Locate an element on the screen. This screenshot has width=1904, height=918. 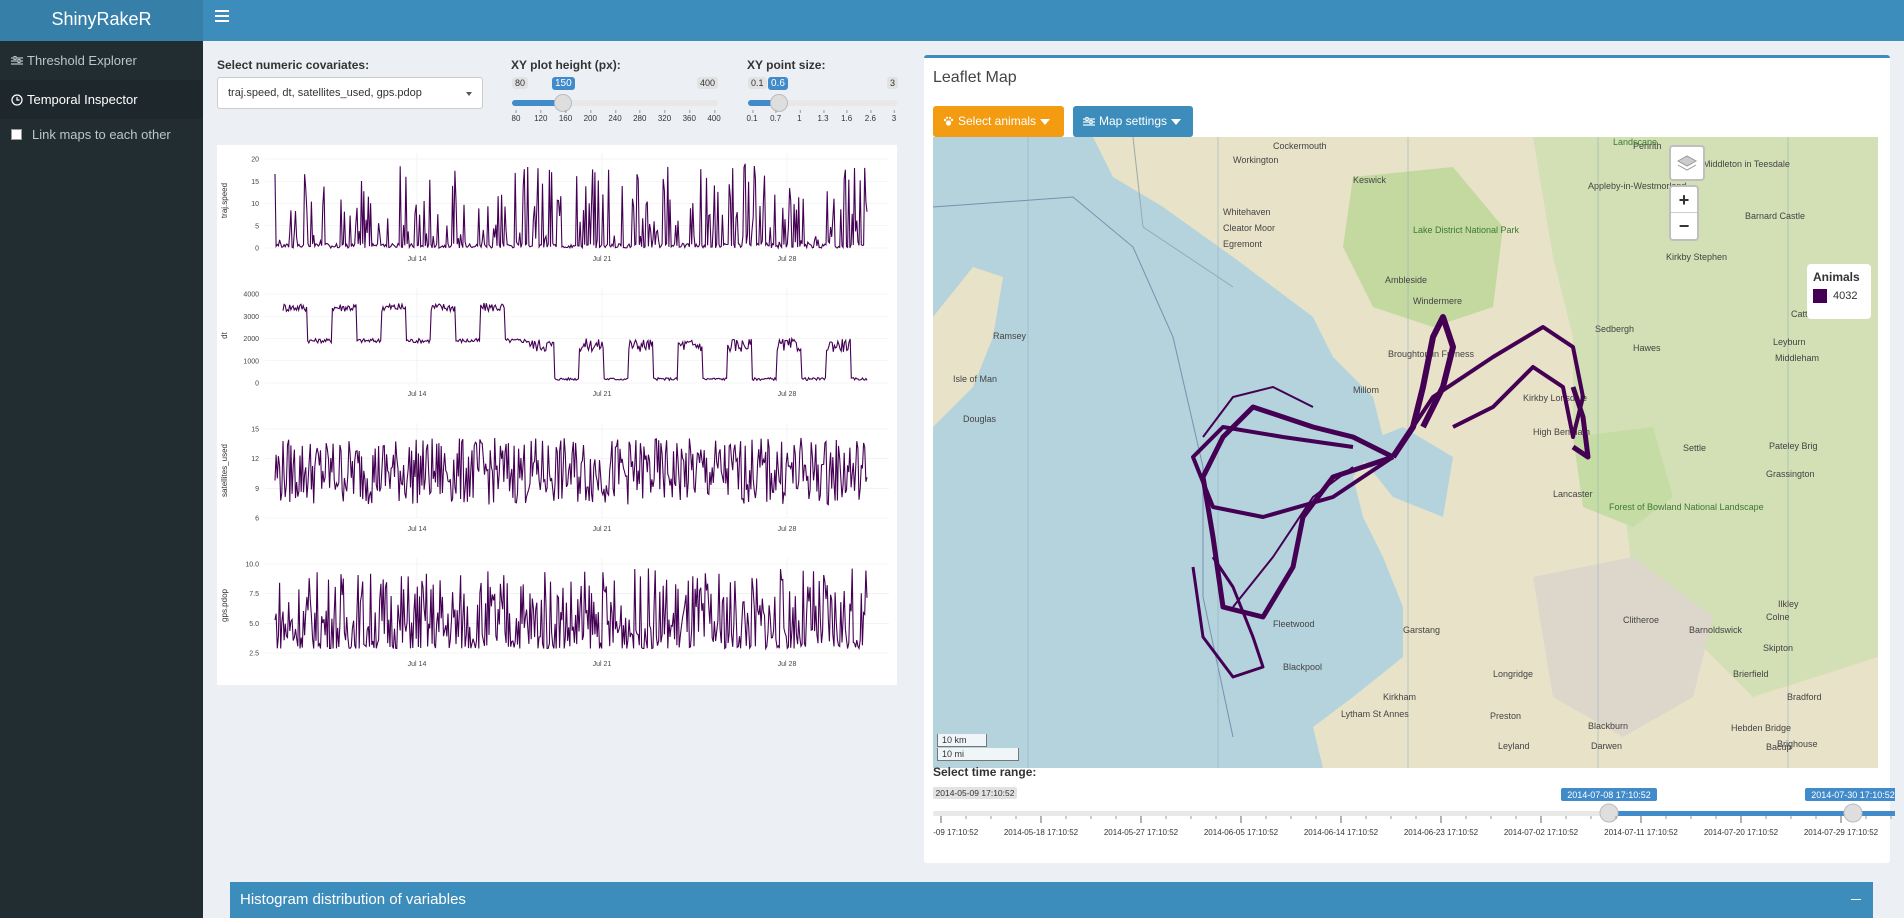
map-place-label: Kirkham is located at coordinates (1399, 697).